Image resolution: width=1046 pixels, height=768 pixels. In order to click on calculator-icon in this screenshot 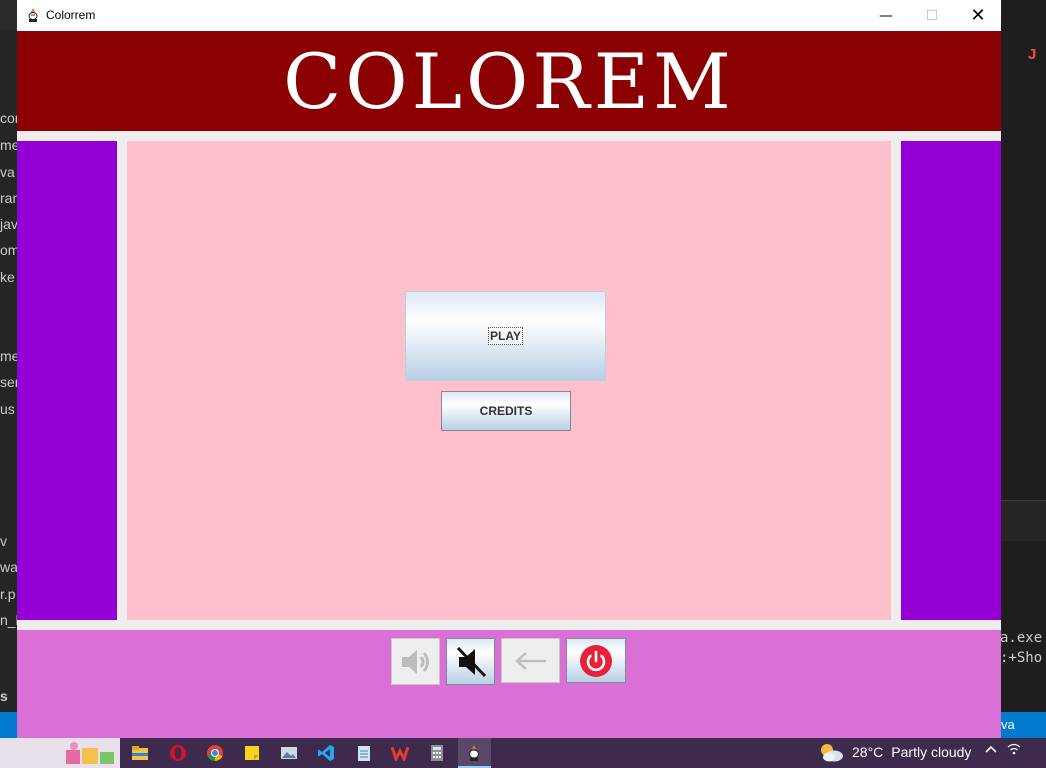, I will do `click(437, 753)`.